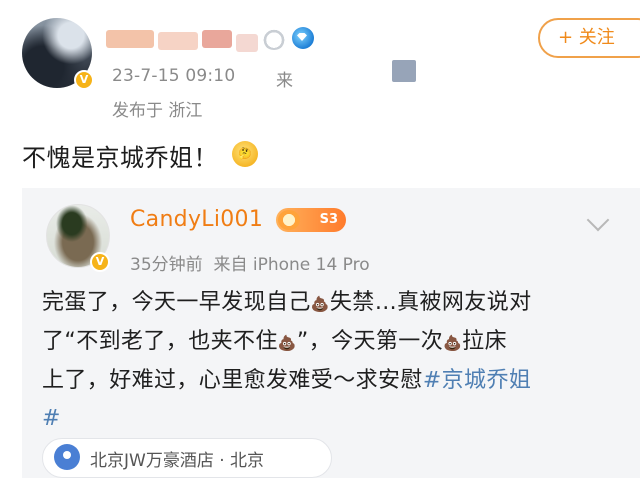  I want to click on text-segment: 上了，好难过，心里愈发难受～求安慰, so click(232, 380).